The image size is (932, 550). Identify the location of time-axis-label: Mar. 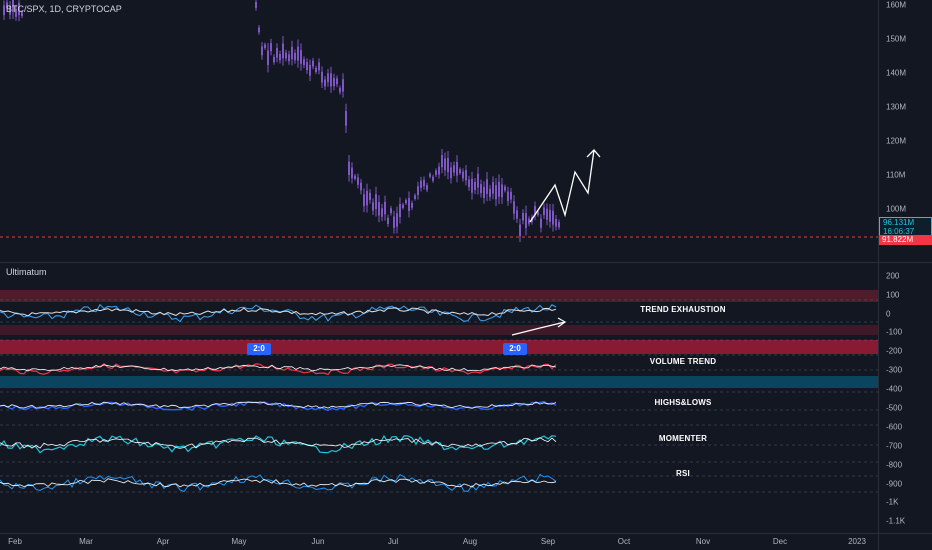
(86, 541).